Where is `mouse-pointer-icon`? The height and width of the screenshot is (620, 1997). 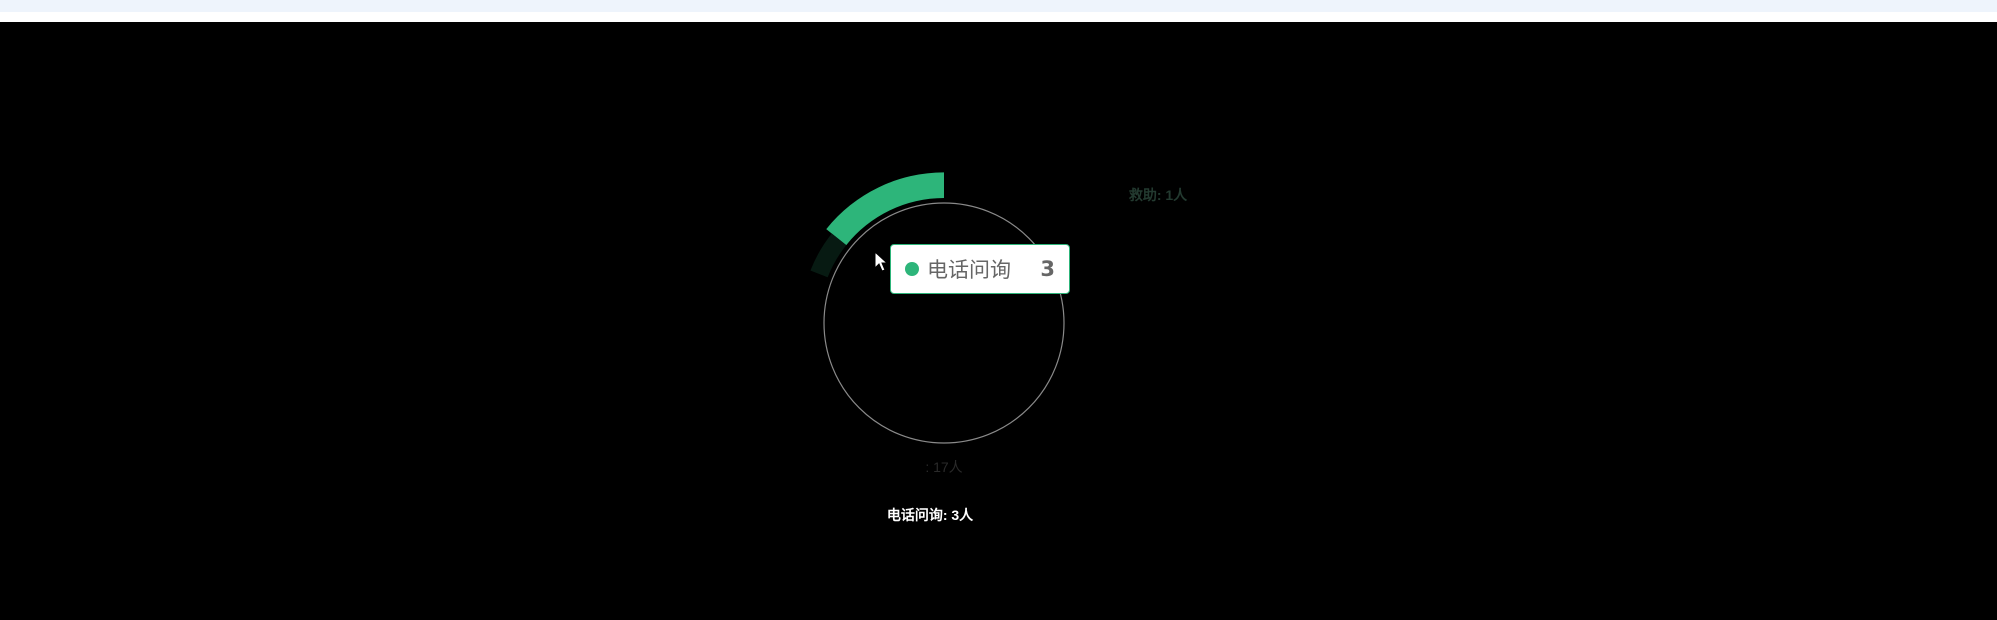
mouse-pointer-icon is located at coordinates (881, 261).